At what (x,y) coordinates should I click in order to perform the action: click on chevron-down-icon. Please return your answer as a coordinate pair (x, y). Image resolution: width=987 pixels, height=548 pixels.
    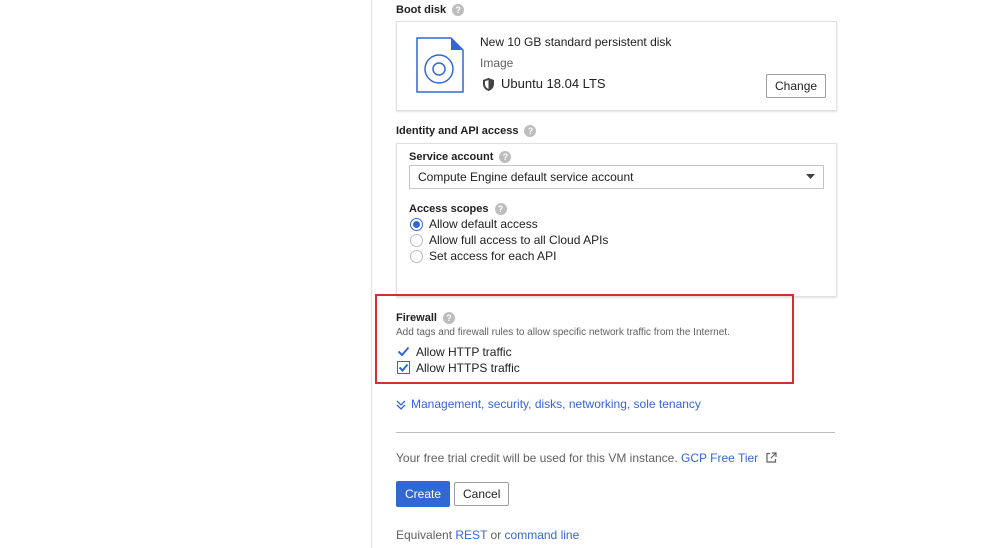
    Looking at the image, I should click on (401, 405).